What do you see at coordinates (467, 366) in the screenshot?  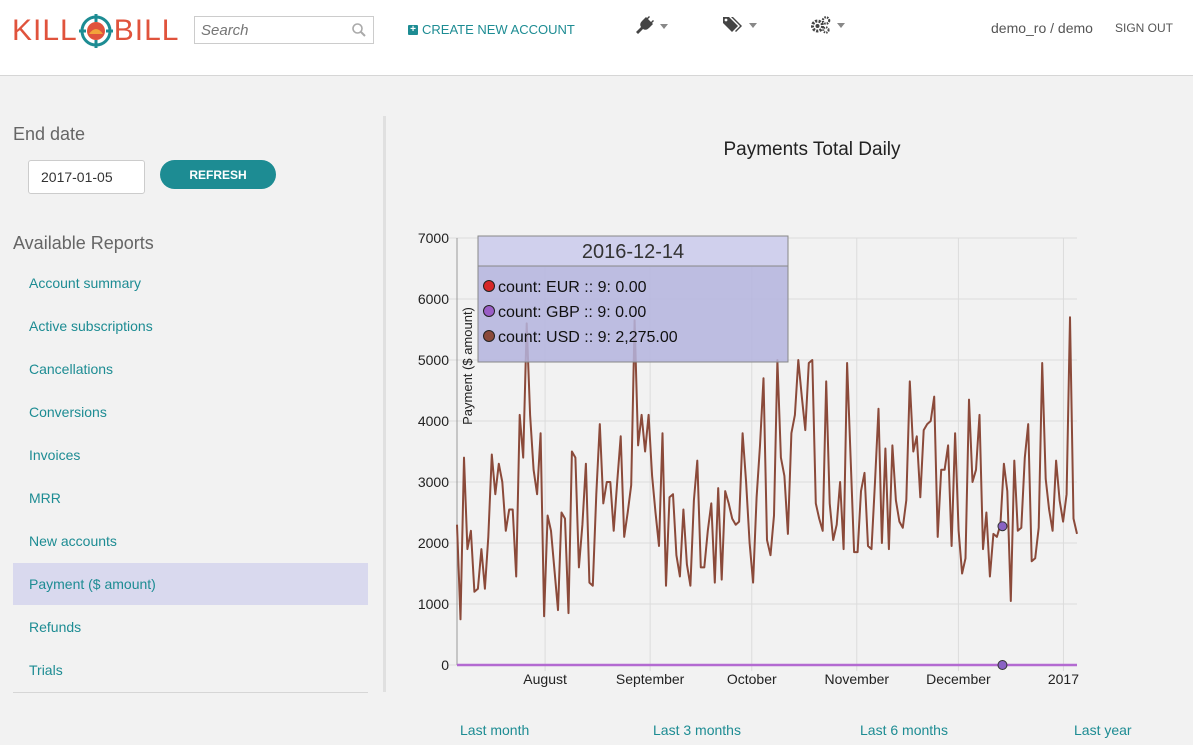 I see `y-axis-label: Payment ($ amount)` at bounding box center [467, 366].